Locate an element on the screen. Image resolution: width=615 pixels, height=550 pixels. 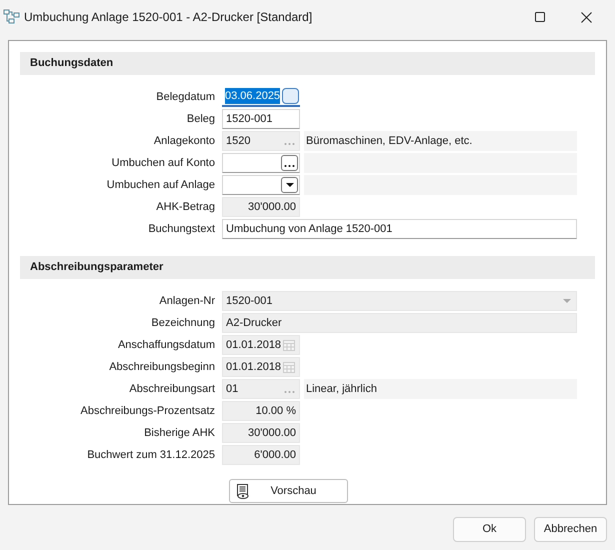
field-label: Abschreibungs-Prozentsatz is located at coordinates (147, 411).